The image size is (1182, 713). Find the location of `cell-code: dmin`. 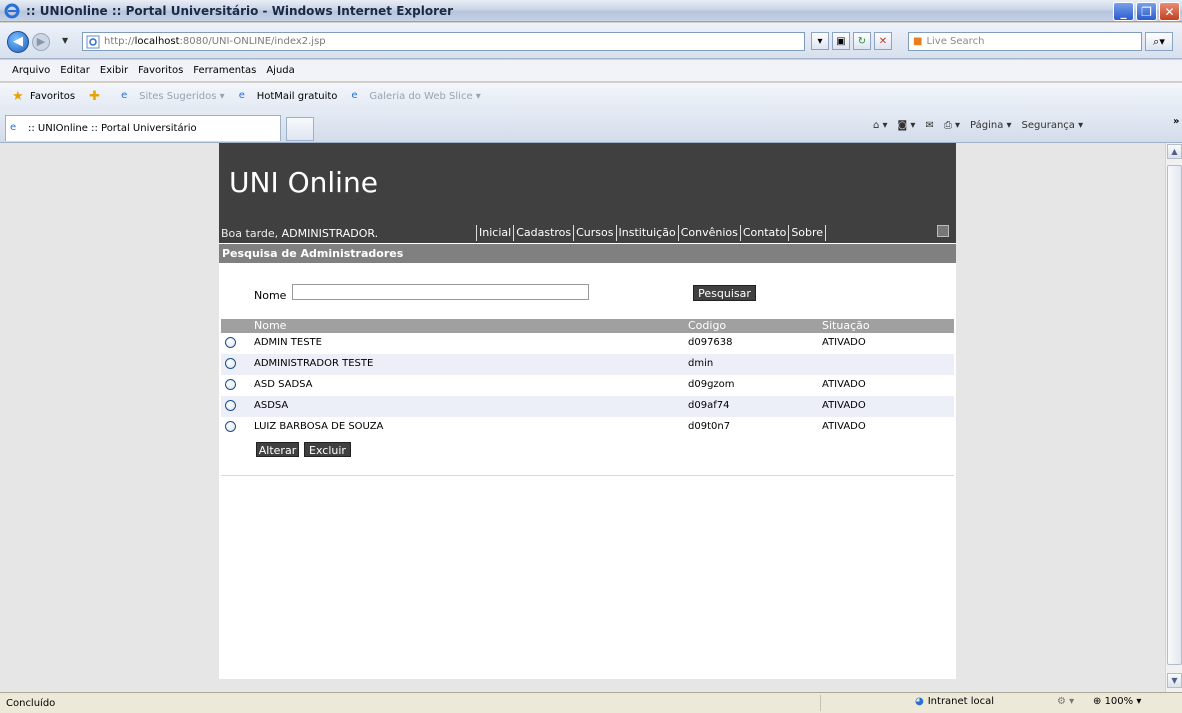

cell-code: dmin is located at coordinates (701, 363).